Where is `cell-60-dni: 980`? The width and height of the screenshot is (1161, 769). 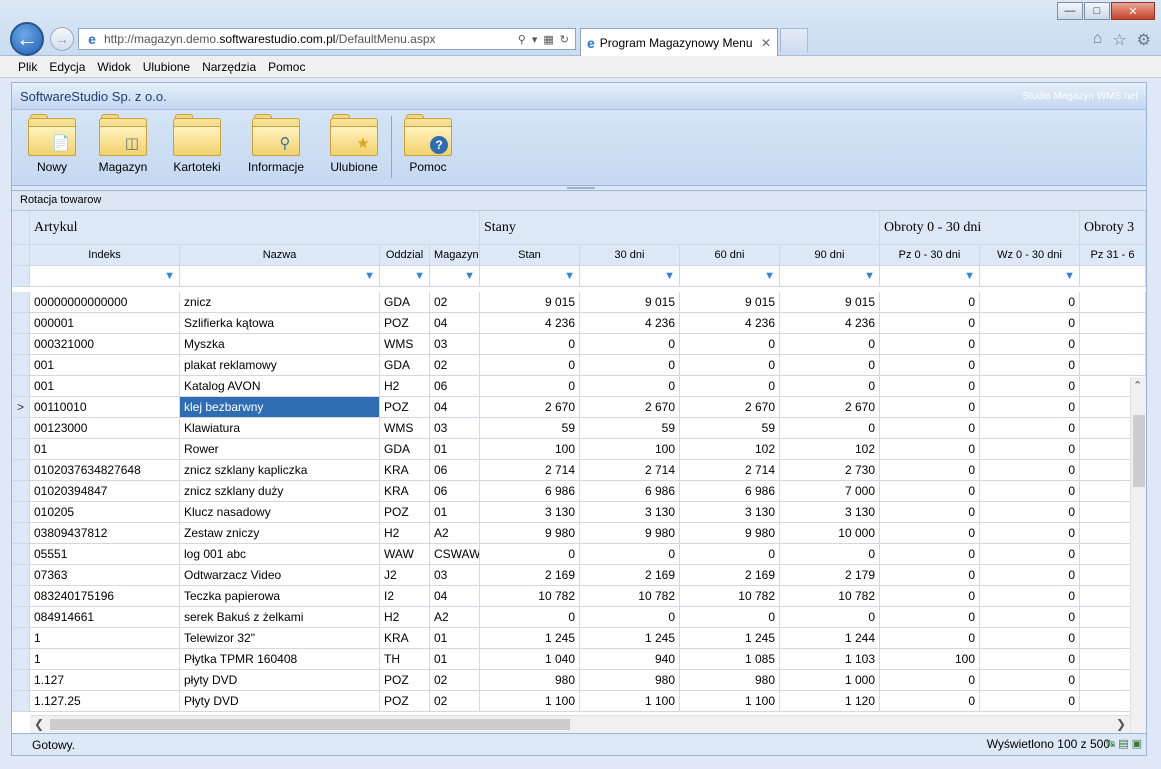
cell-60-dni: 980 is located at coordinates (730, 680).